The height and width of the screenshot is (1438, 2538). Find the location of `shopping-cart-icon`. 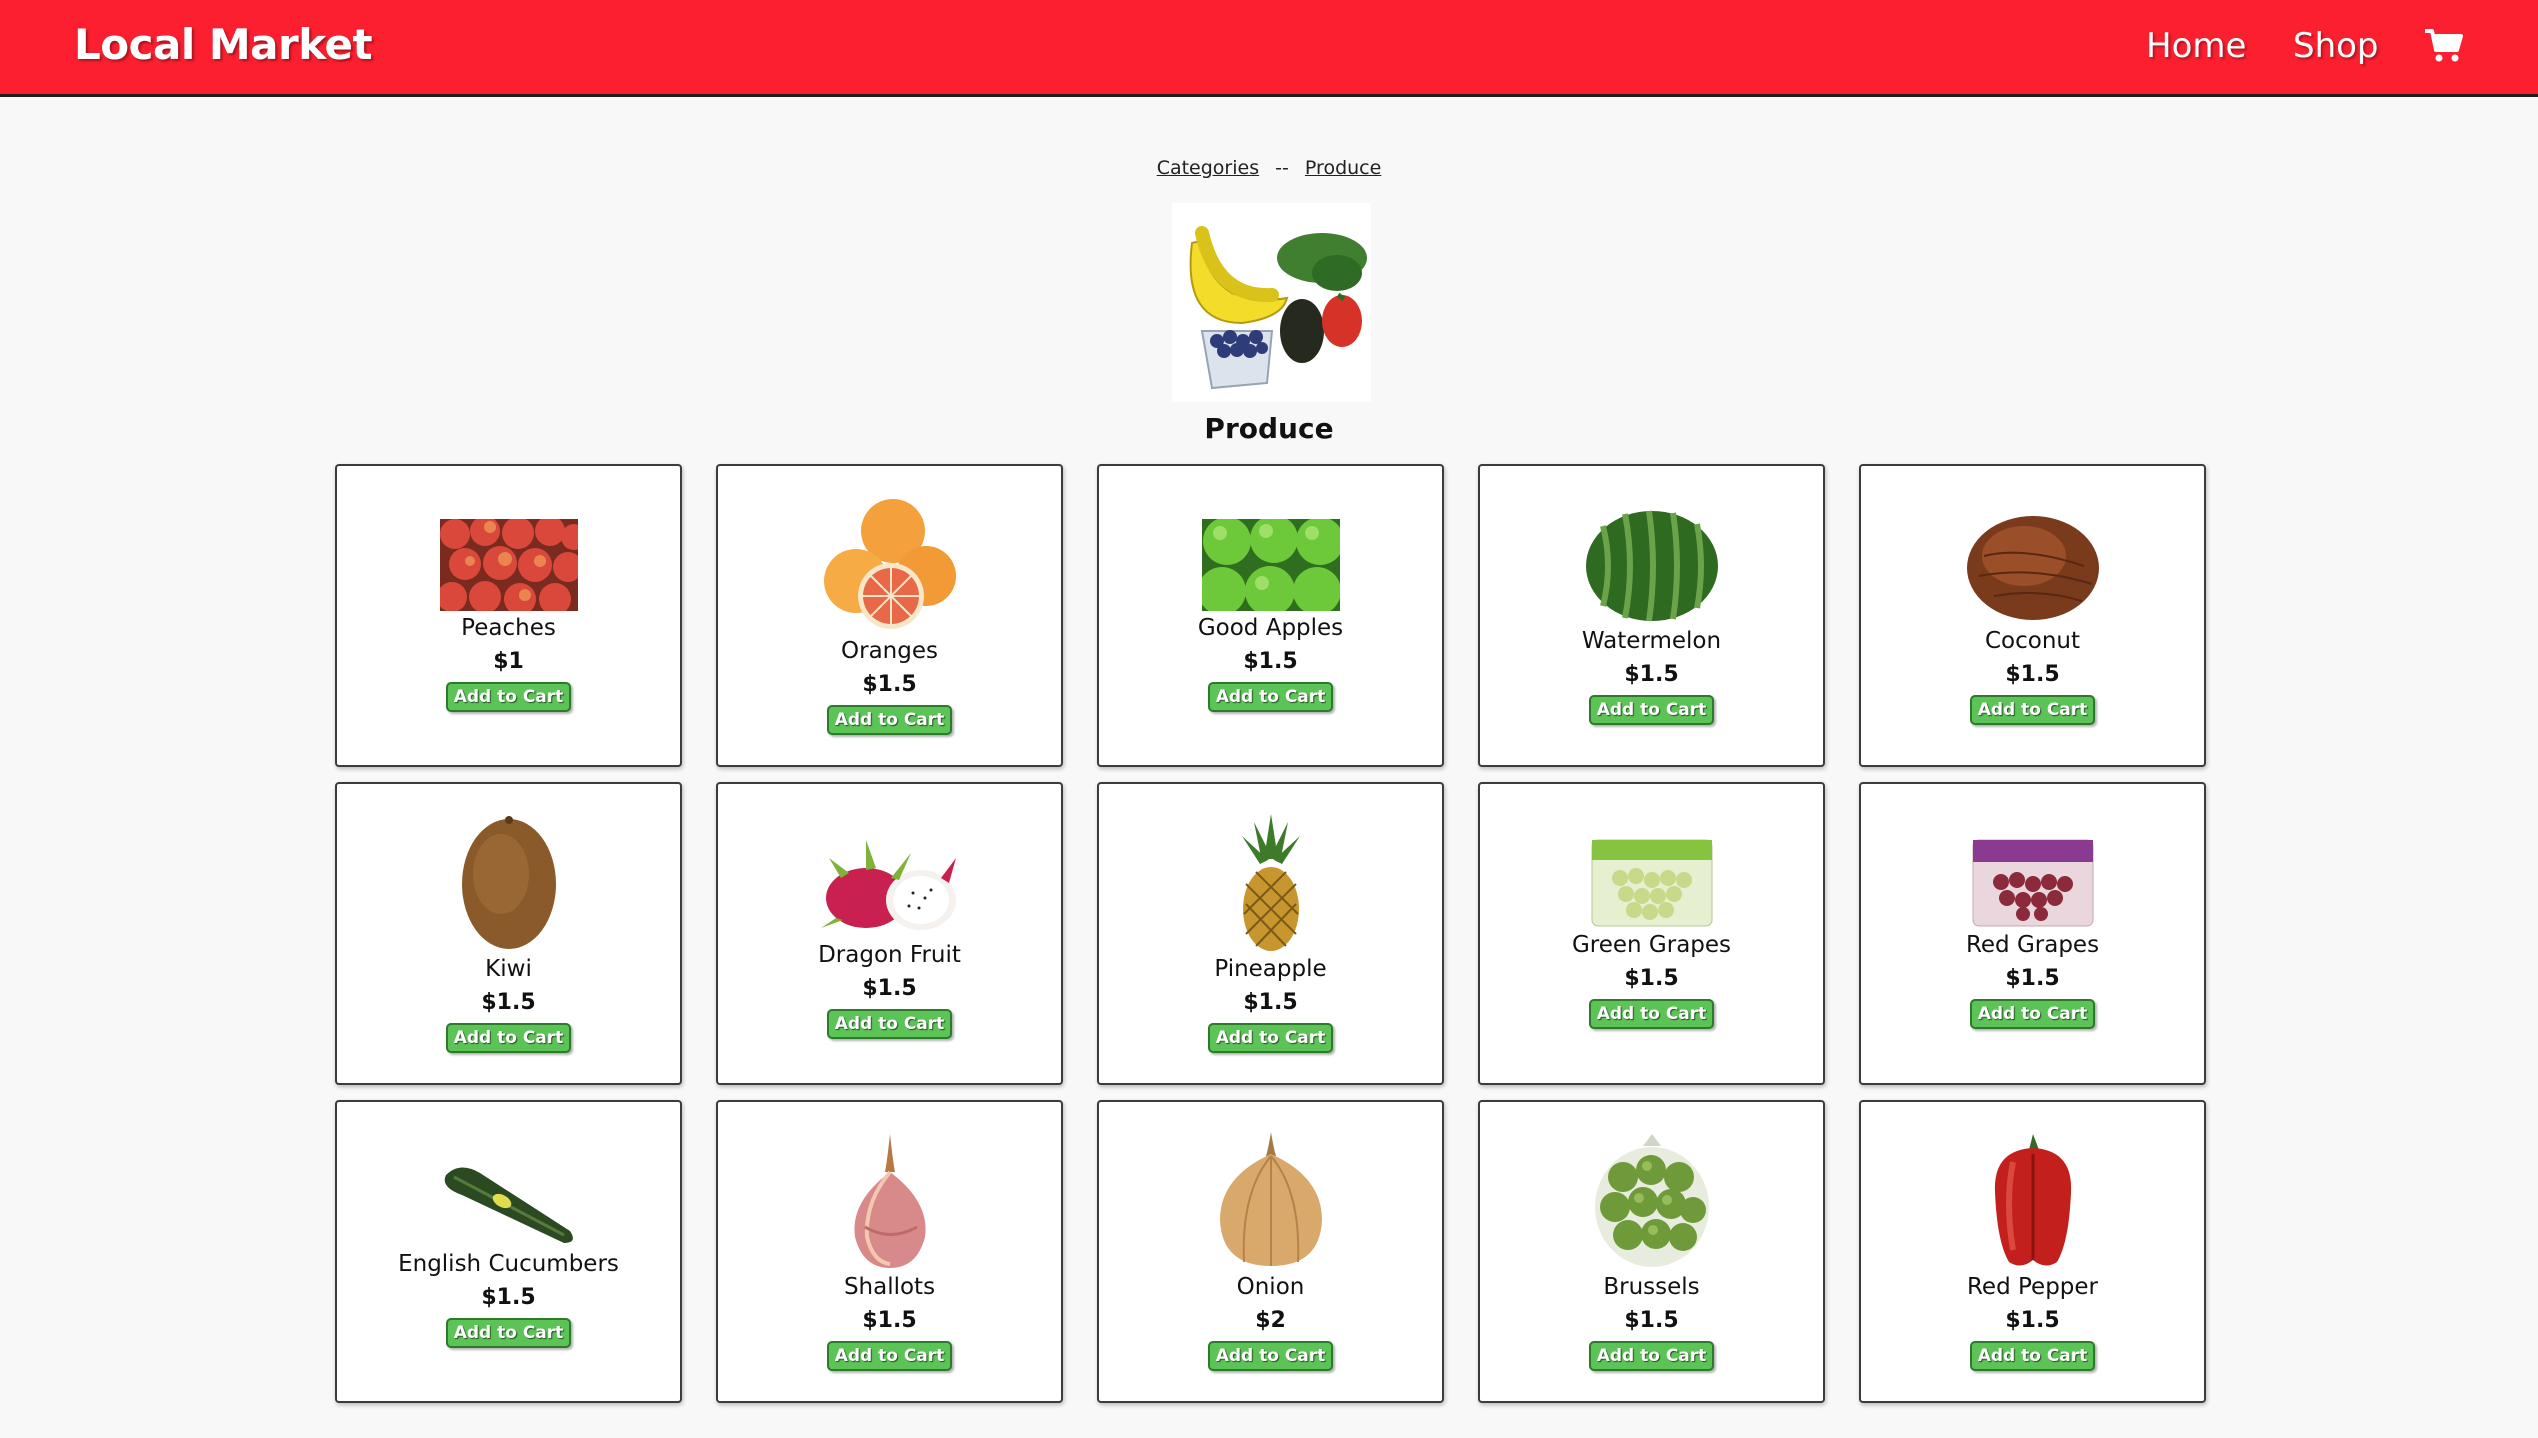

shopping-cart-icon is located at coordinates (2444, 46).